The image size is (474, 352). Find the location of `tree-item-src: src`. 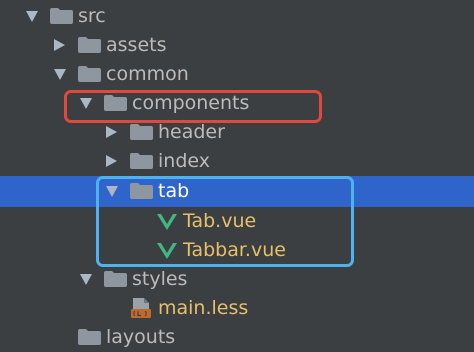

tree-item-src: src is located at coordinates (237, 16).